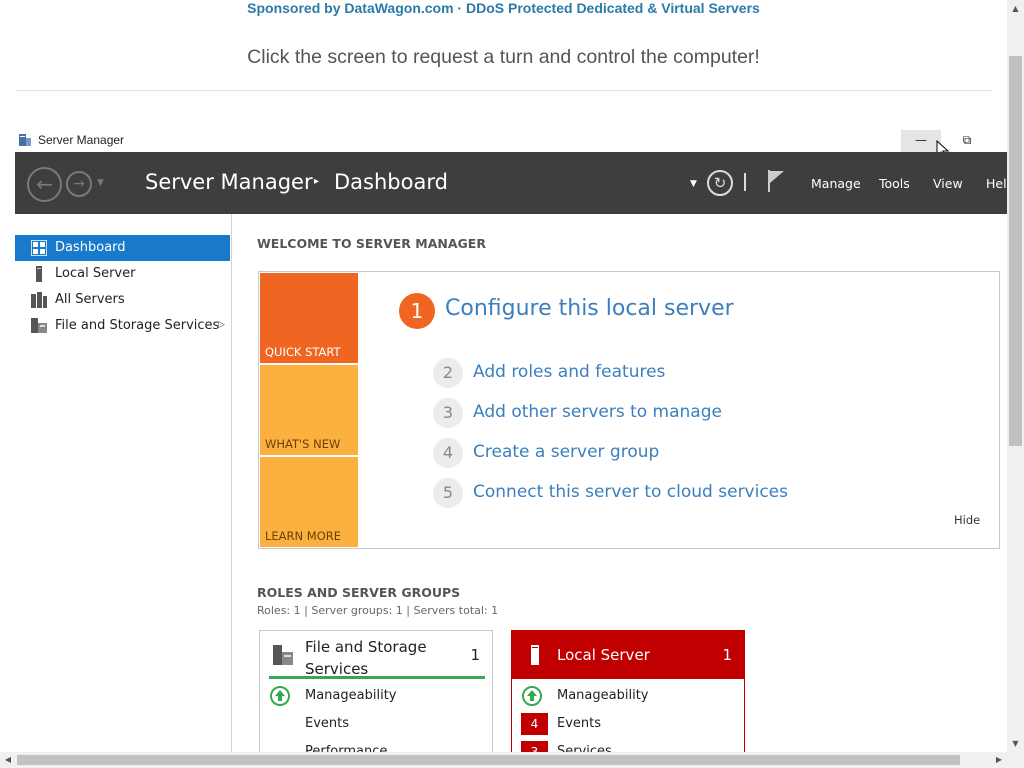  I want to click on horizontal-scrollbar: ◀ ▶, so click(503, 760).